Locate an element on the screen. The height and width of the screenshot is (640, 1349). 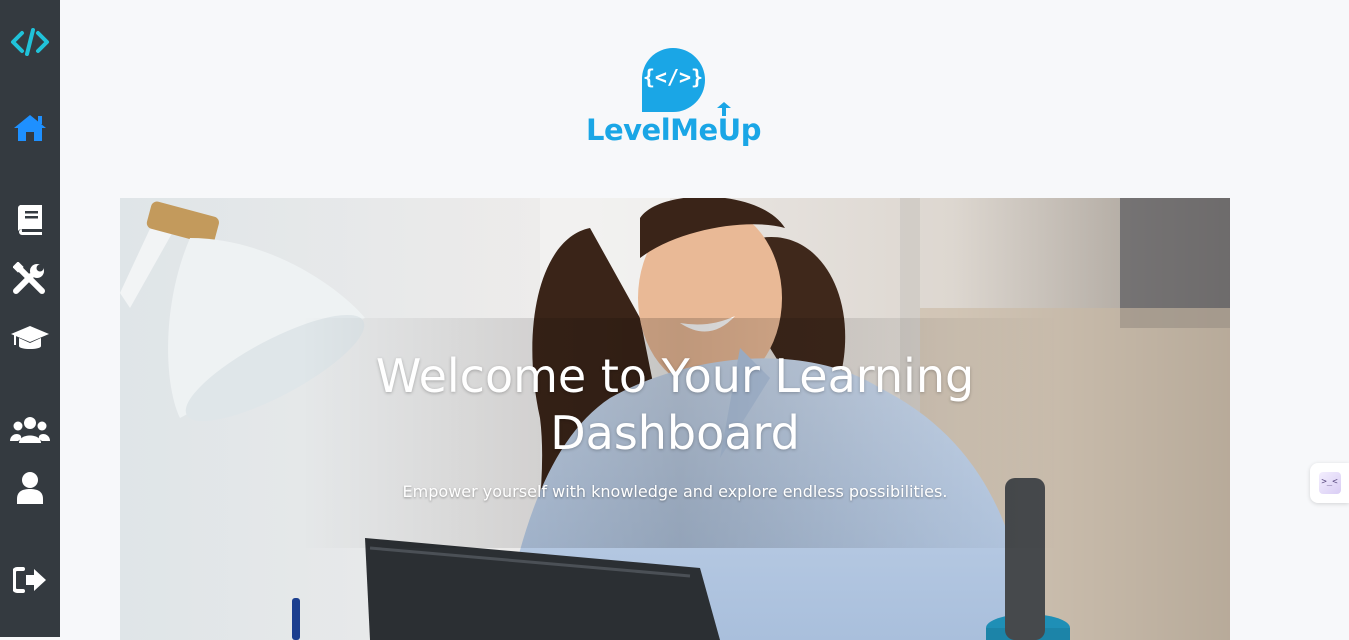
assistant-widget-button: >_< is located at coordinates (1329, 483).